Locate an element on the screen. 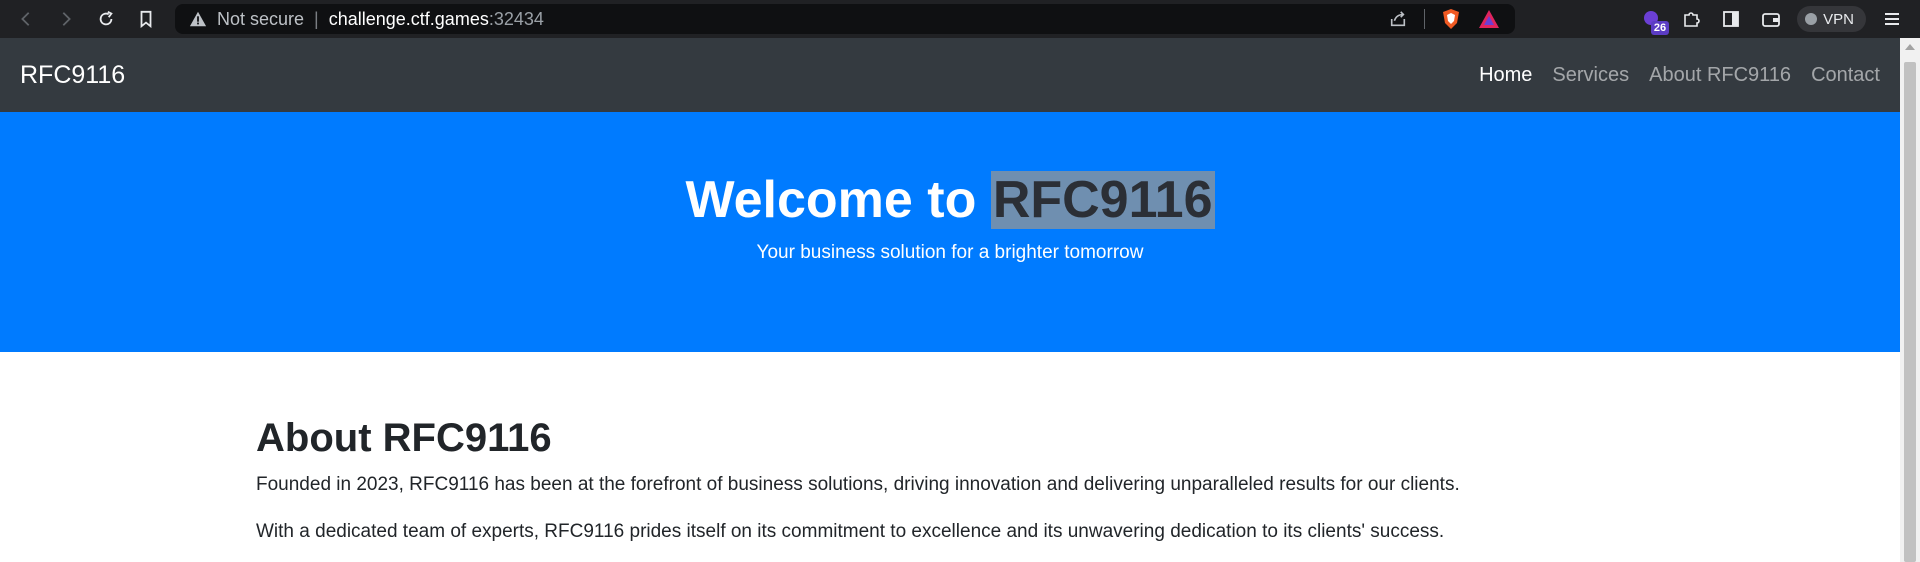 The height and width of the screenshot is (562, 1920). brave-shields-icon is located at coordinates (1451, 19).